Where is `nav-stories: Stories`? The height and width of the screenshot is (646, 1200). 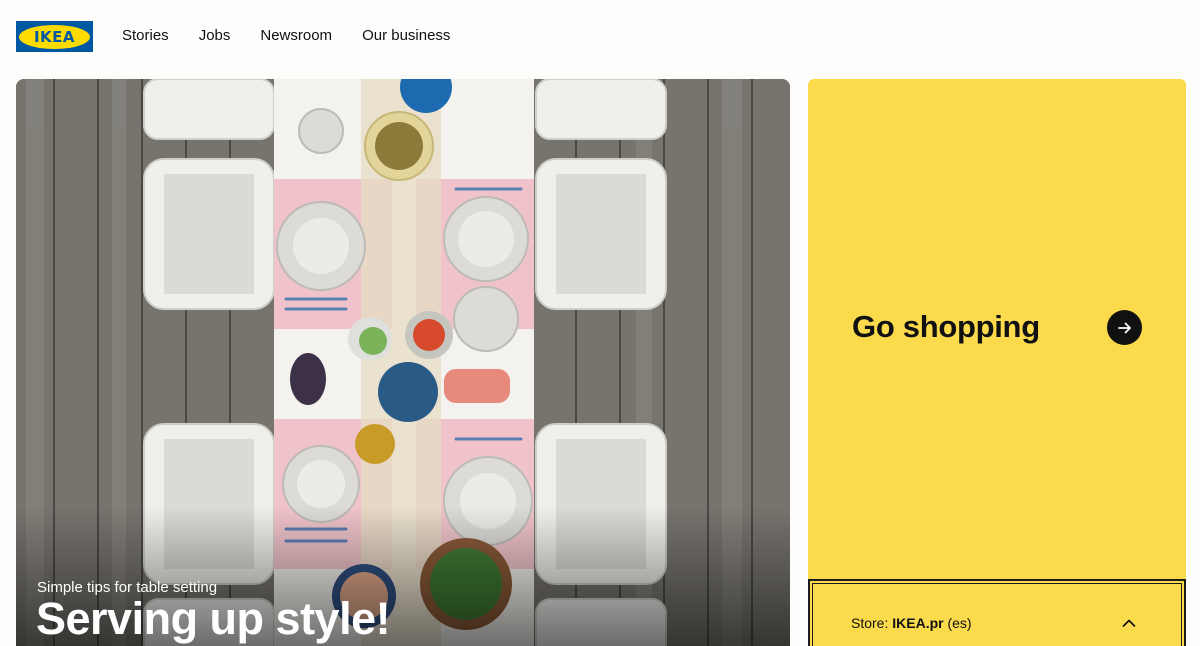 nav-stories: Stories is located at coordinates (145, 35).